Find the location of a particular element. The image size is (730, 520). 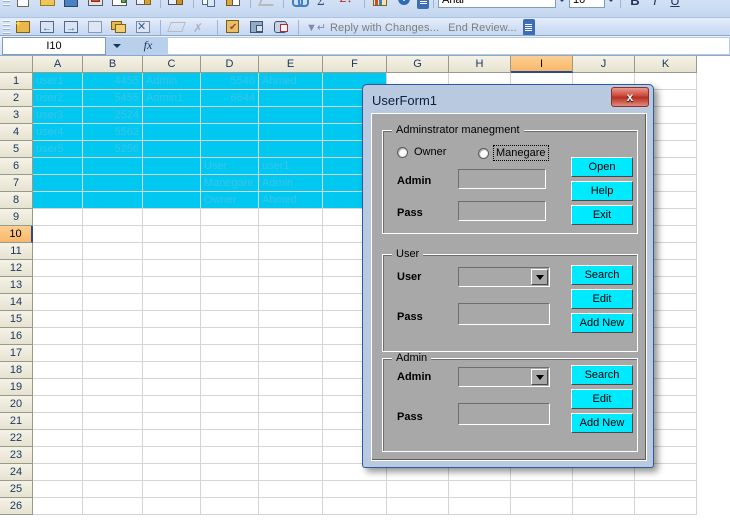

cell-D20 is located at coordinates (230, 404).